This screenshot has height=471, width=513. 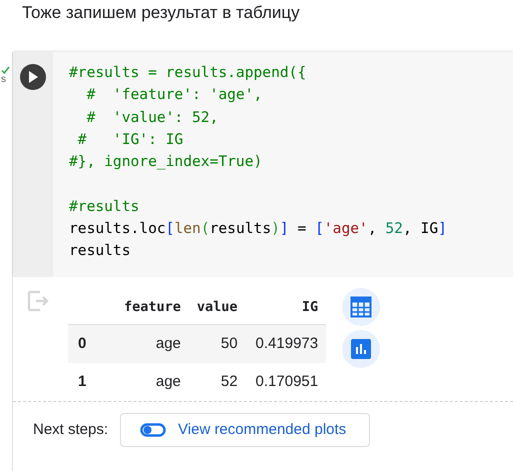 What do you see at coordinates (245, 429) in the screenshot?
I see `view-plots-button: View recommended plots` at bounding box center [245, 429].